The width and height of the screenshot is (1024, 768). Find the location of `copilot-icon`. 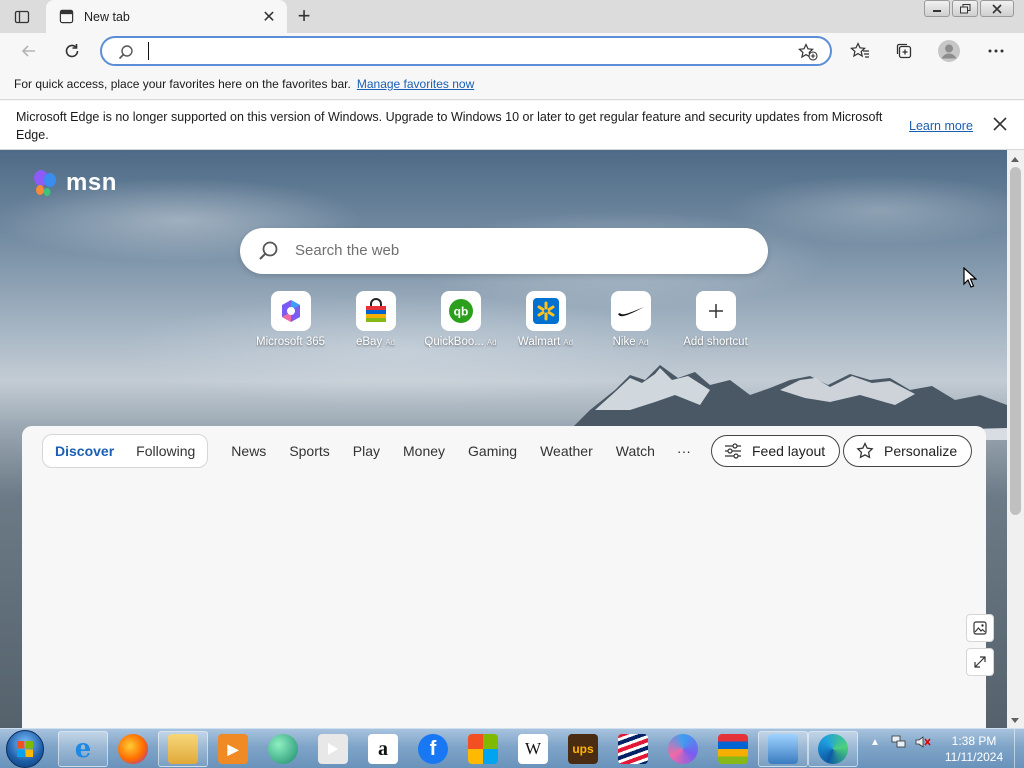

copilot-icon is located at coordinates (283, 749).